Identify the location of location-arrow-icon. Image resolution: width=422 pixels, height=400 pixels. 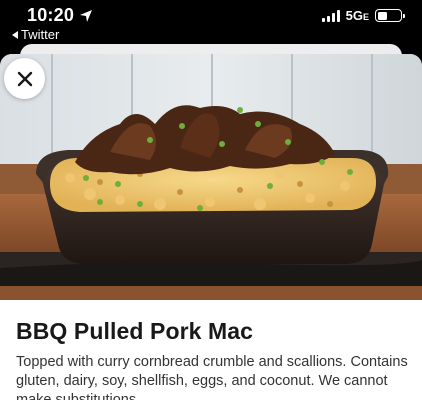
(86, 15).